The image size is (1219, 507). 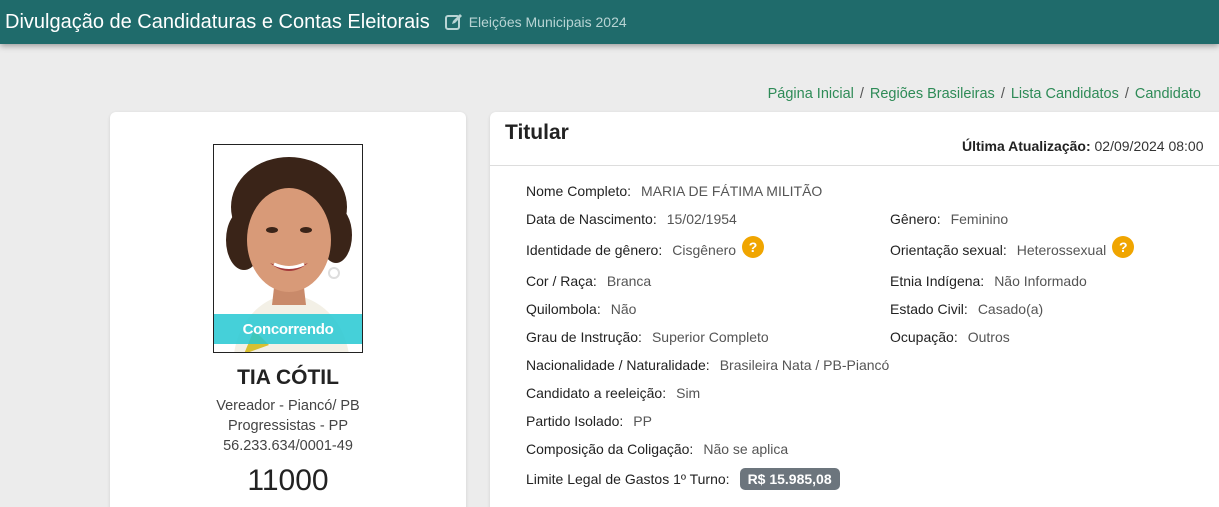 I want to click on candidate-office: Vereador - Piancó/ PB, so click(x=288, y=406).